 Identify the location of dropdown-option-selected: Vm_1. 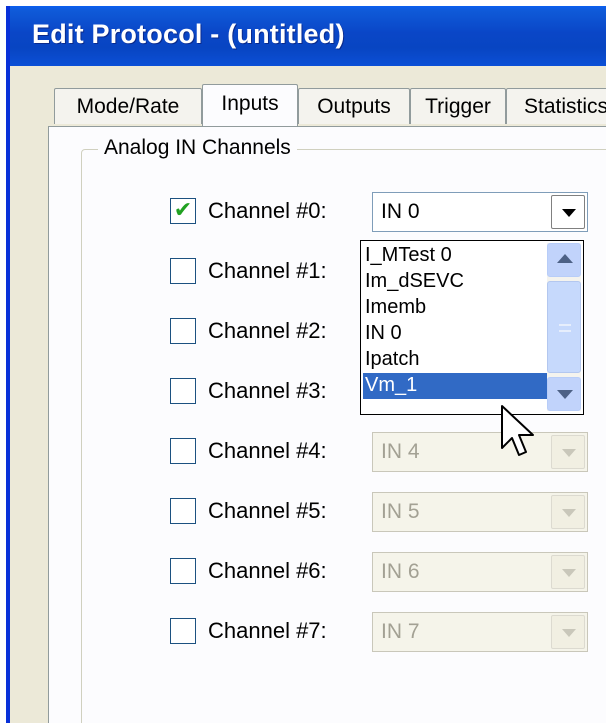
(455, 386).